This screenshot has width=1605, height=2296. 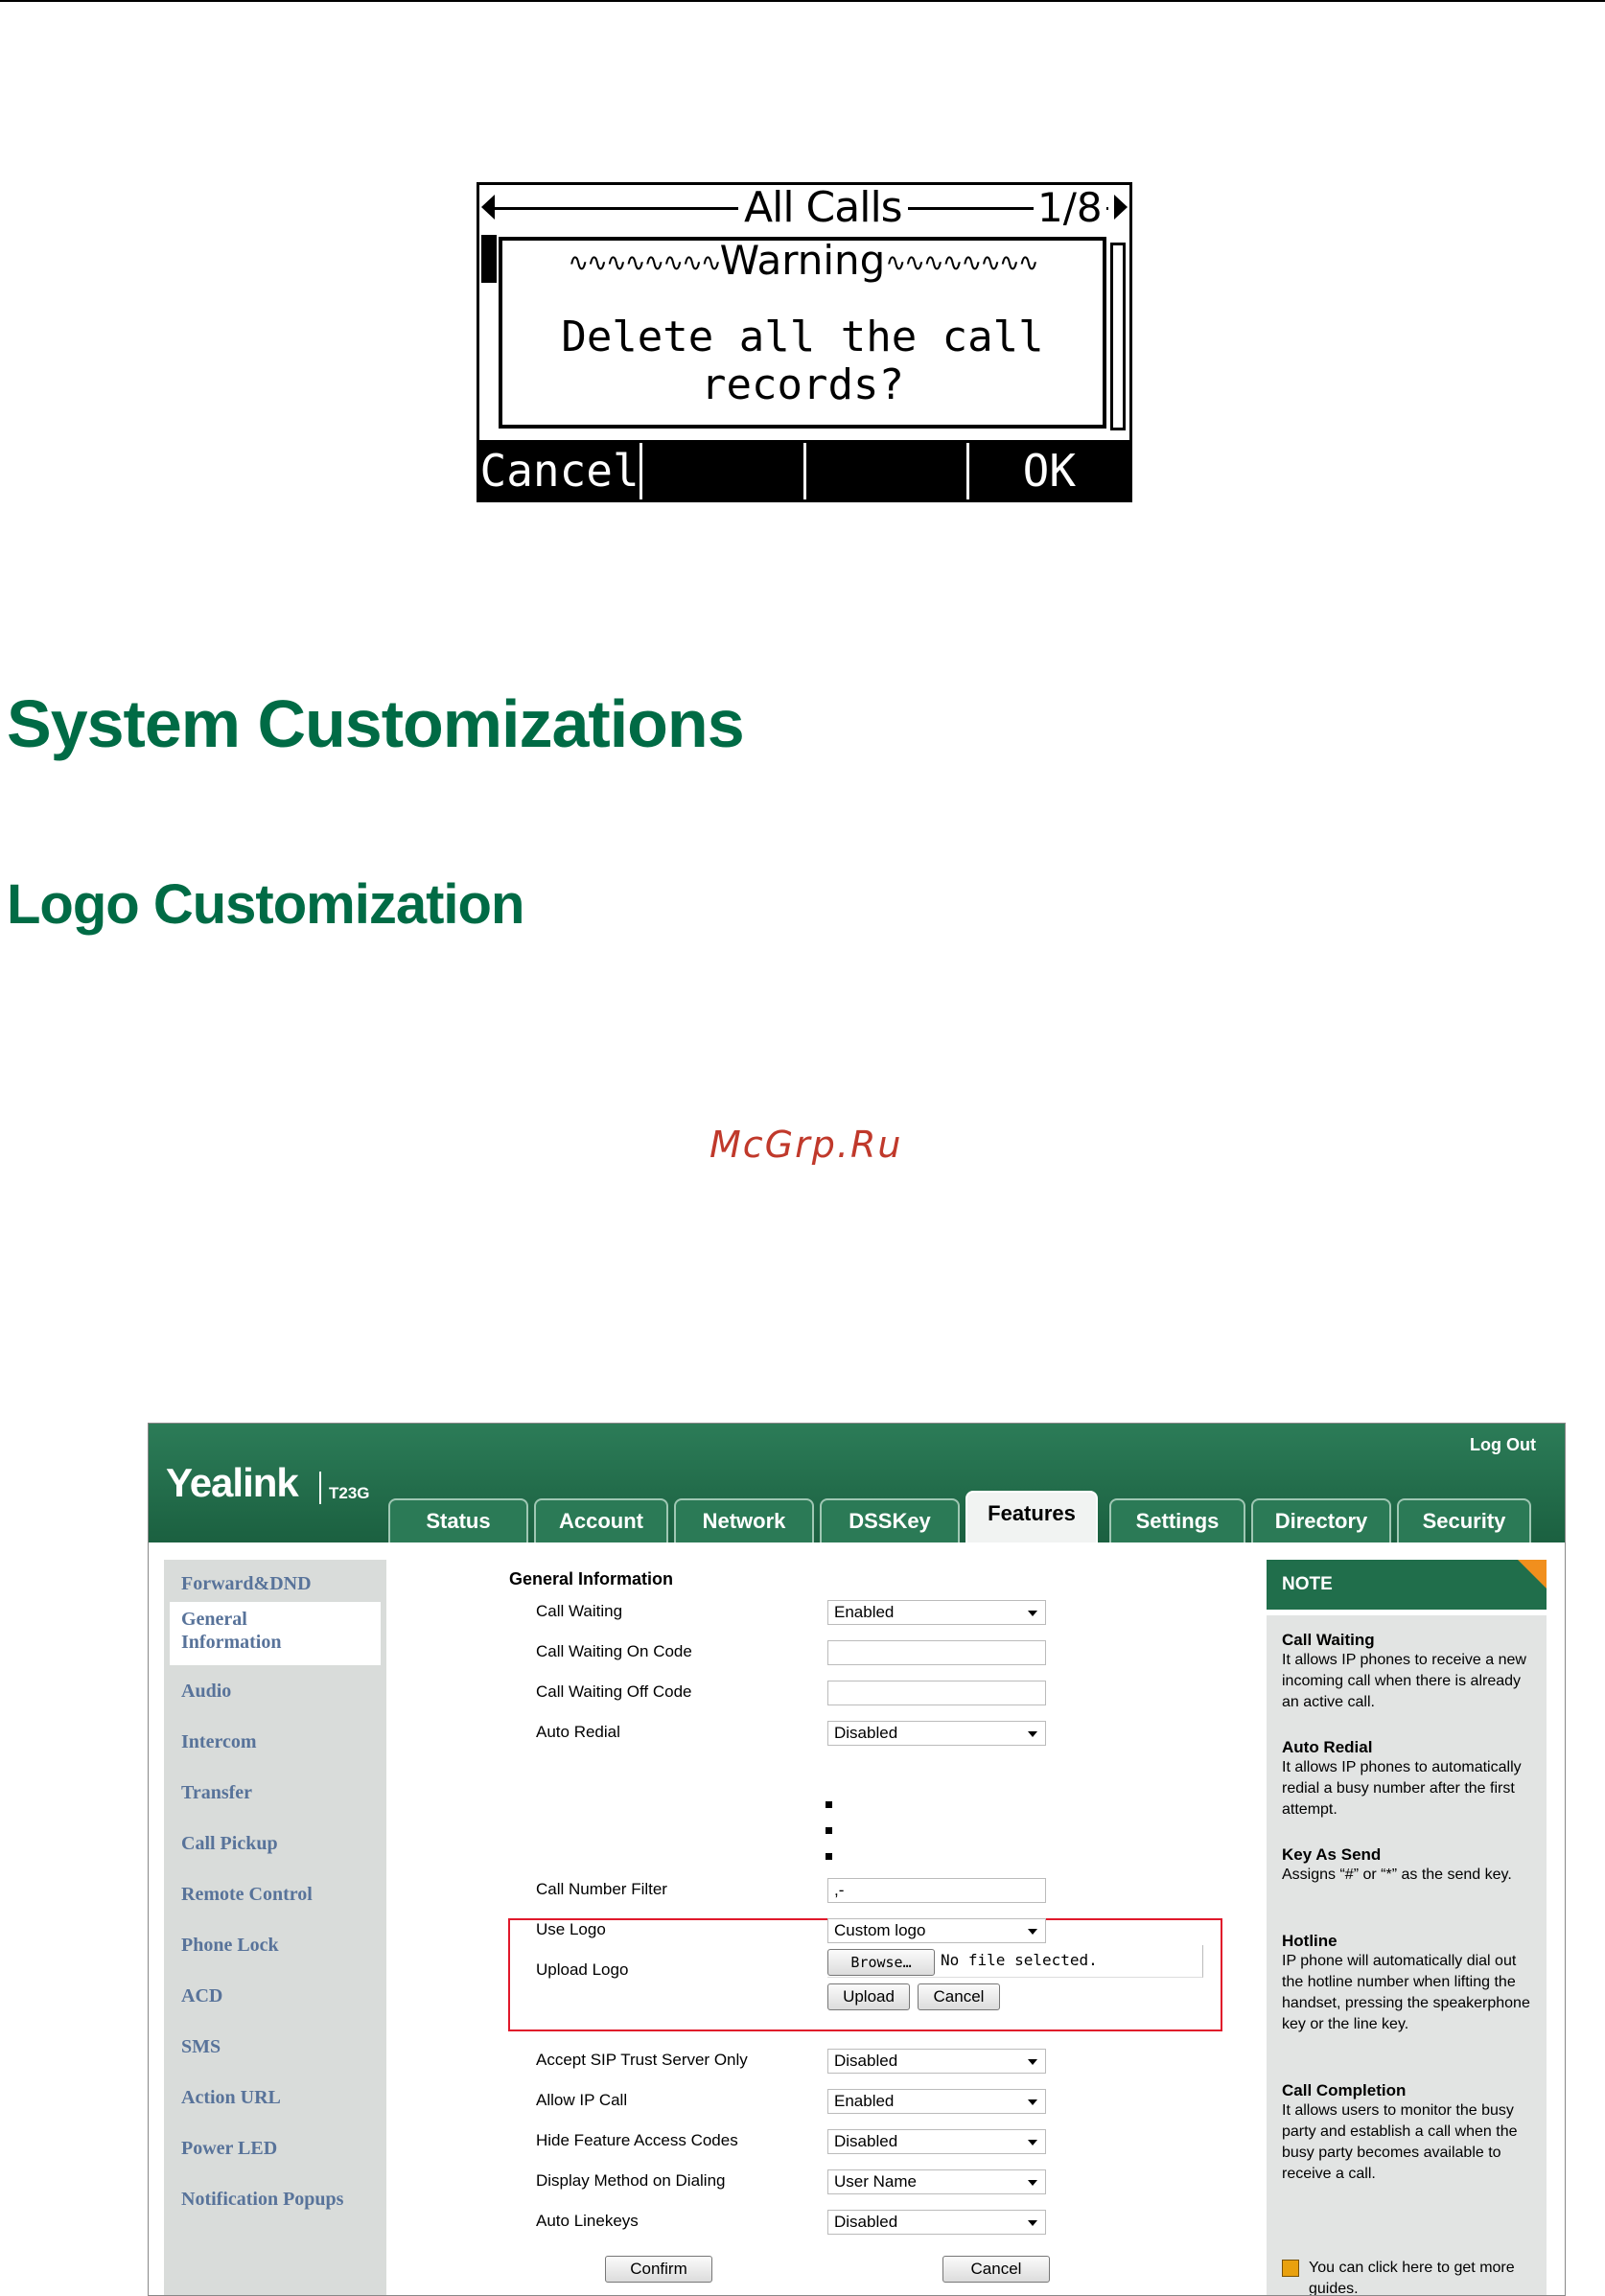 What do you see at coordinates (936, 1930) in the screenshot?
I see `use-logo-select: Custom logo` at bounding box center [936, 1930].